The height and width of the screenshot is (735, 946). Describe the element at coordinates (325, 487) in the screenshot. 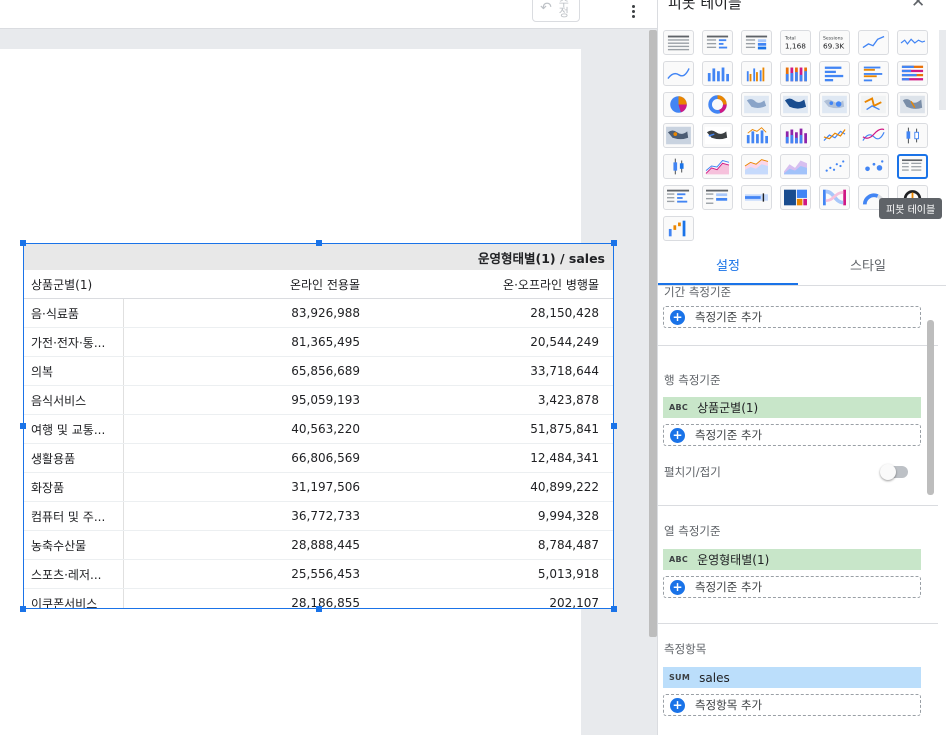

I see `online-value-cell: 31,197,506` at that location.